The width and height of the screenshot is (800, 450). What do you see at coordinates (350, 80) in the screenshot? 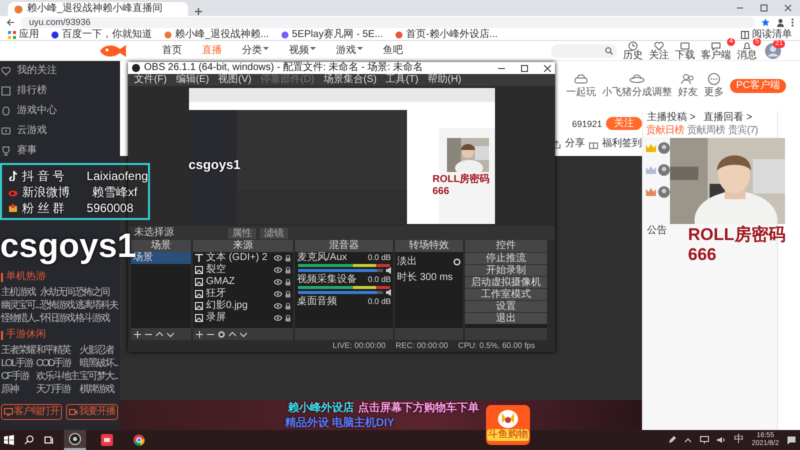
I see `menu-item: 场景集合(S)` at bounding box center [350, 80].